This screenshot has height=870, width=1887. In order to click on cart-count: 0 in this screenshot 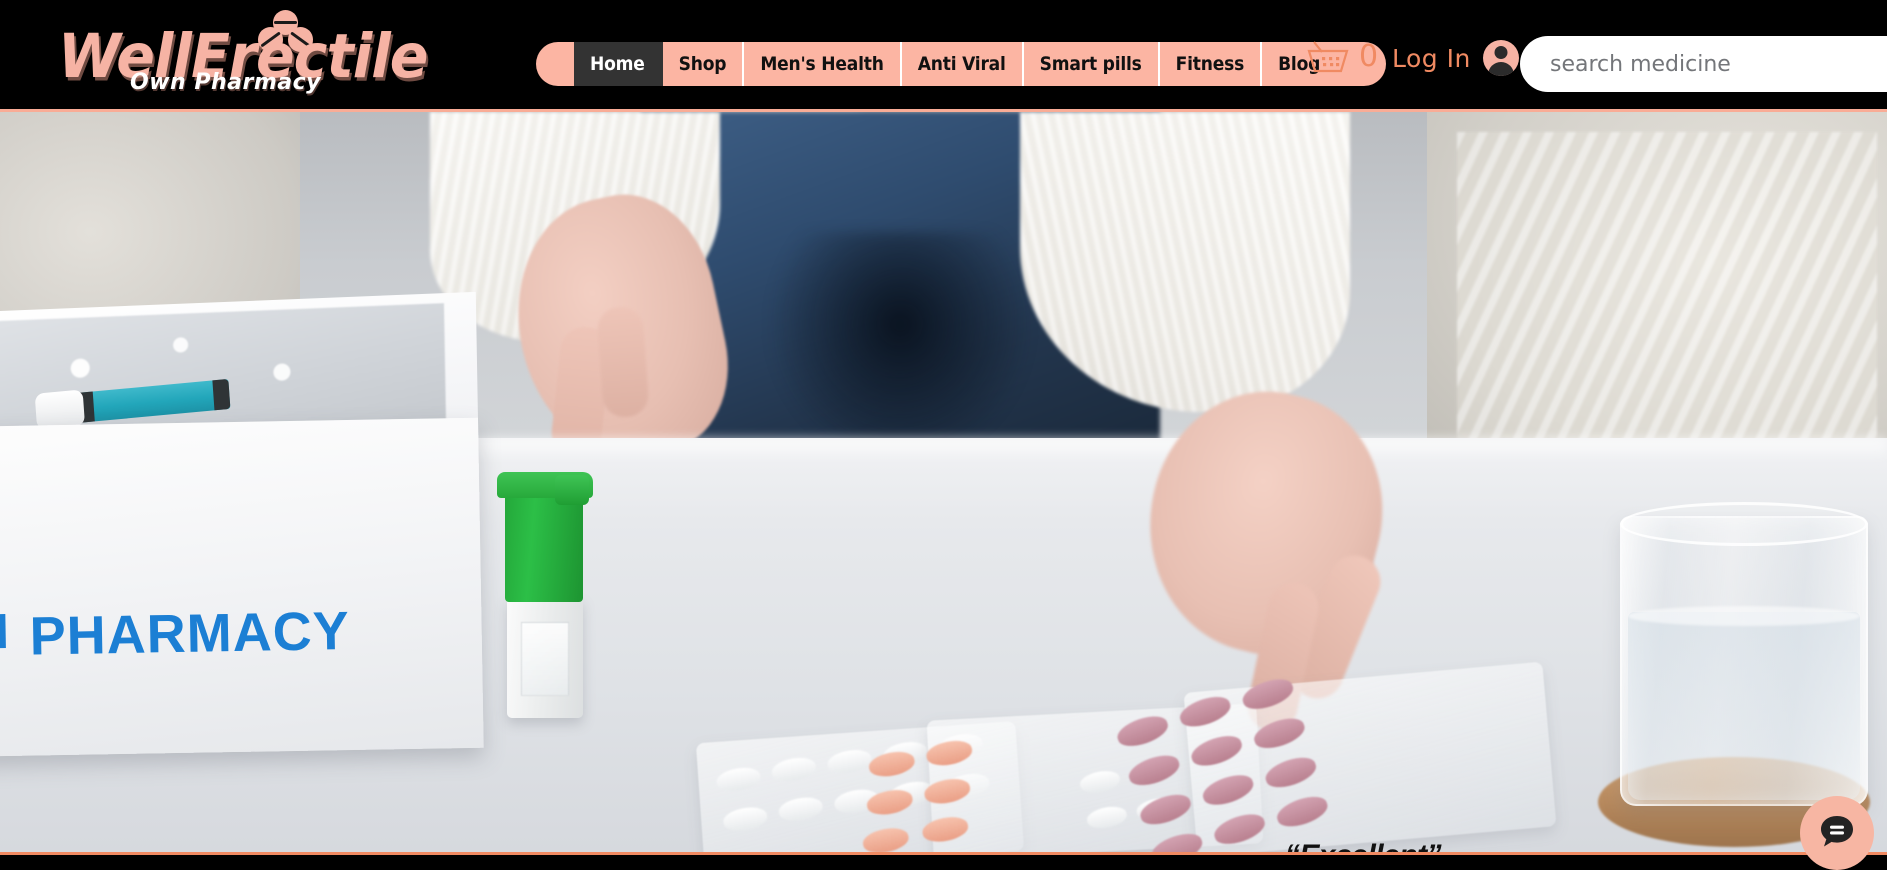, I will do `click(1369, 56)`.